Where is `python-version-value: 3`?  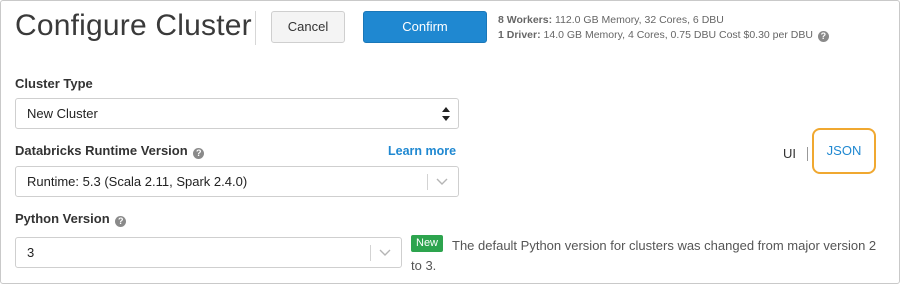 python-version-value: 3 is located at coordinates (31, 252).